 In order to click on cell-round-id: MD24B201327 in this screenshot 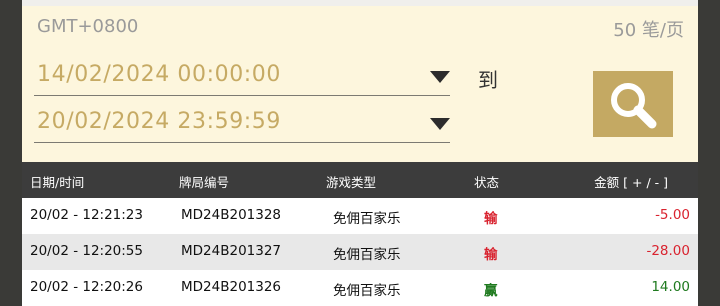, I will do `click(231, 251)`.